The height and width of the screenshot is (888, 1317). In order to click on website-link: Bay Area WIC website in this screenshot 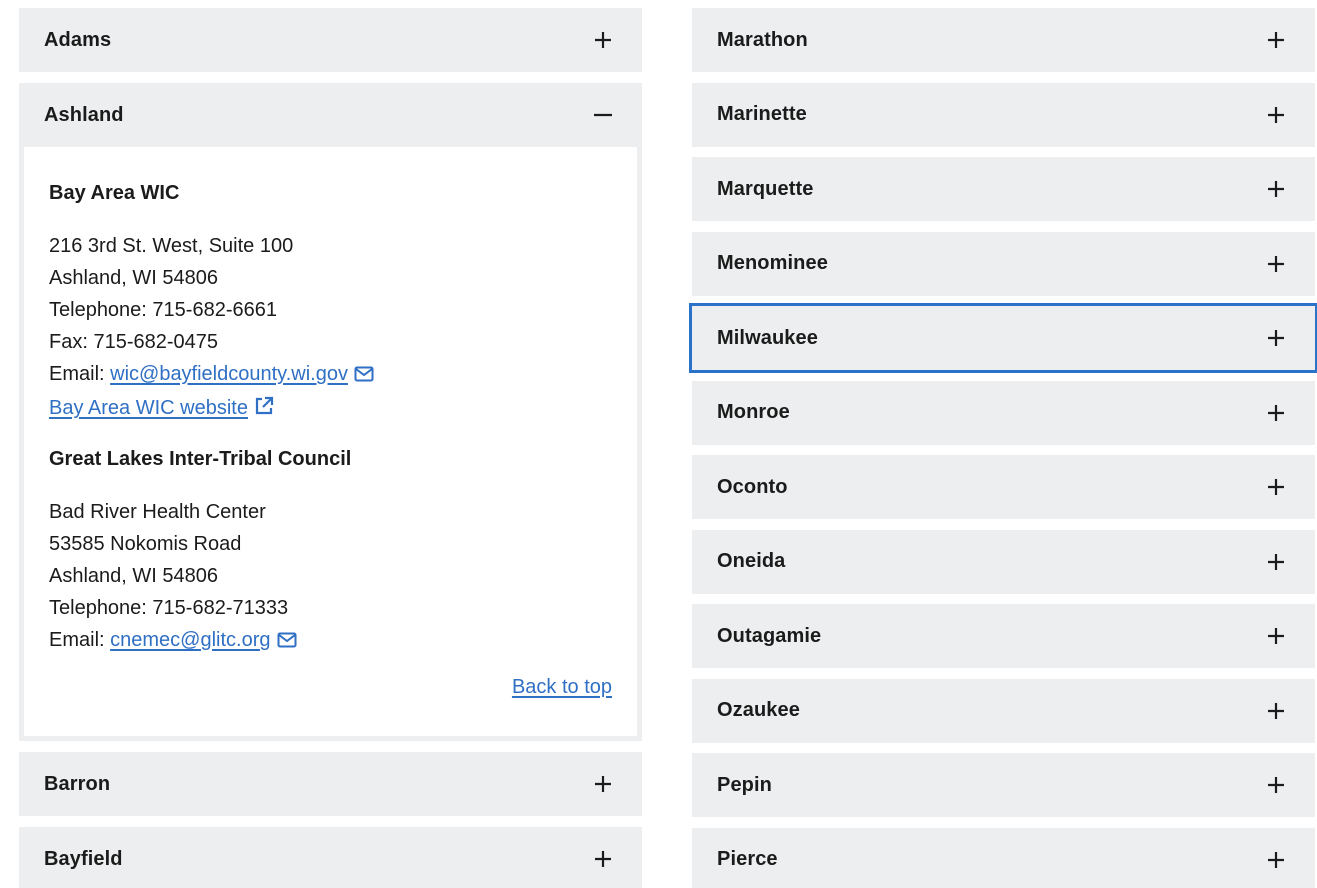, I will do `click(148, 408)`.